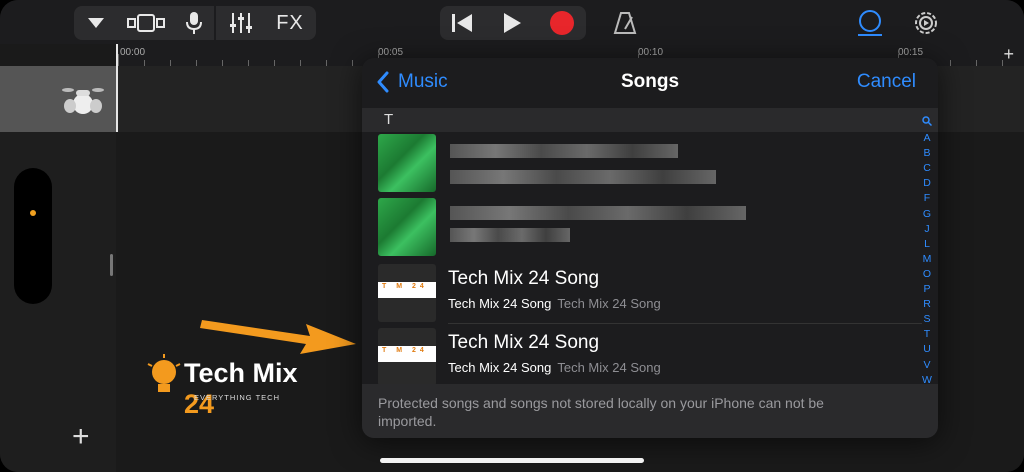 The image size is (1024, 472). What do you see at coordinates (164, 373) in the screenshot?
I see `lightbulb-icon` at bounding box center [164, 373].